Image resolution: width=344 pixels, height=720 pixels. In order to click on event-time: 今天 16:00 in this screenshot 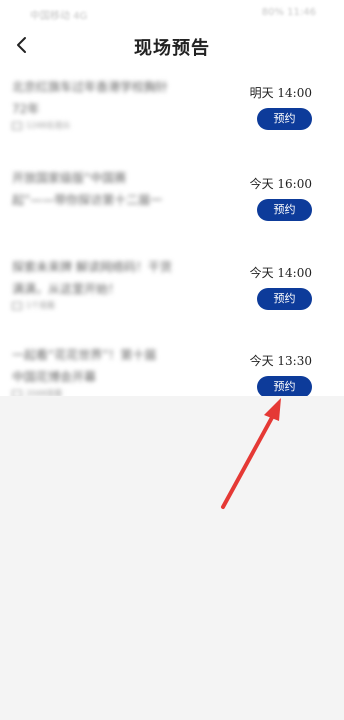, I will do `click(280, 184)`.